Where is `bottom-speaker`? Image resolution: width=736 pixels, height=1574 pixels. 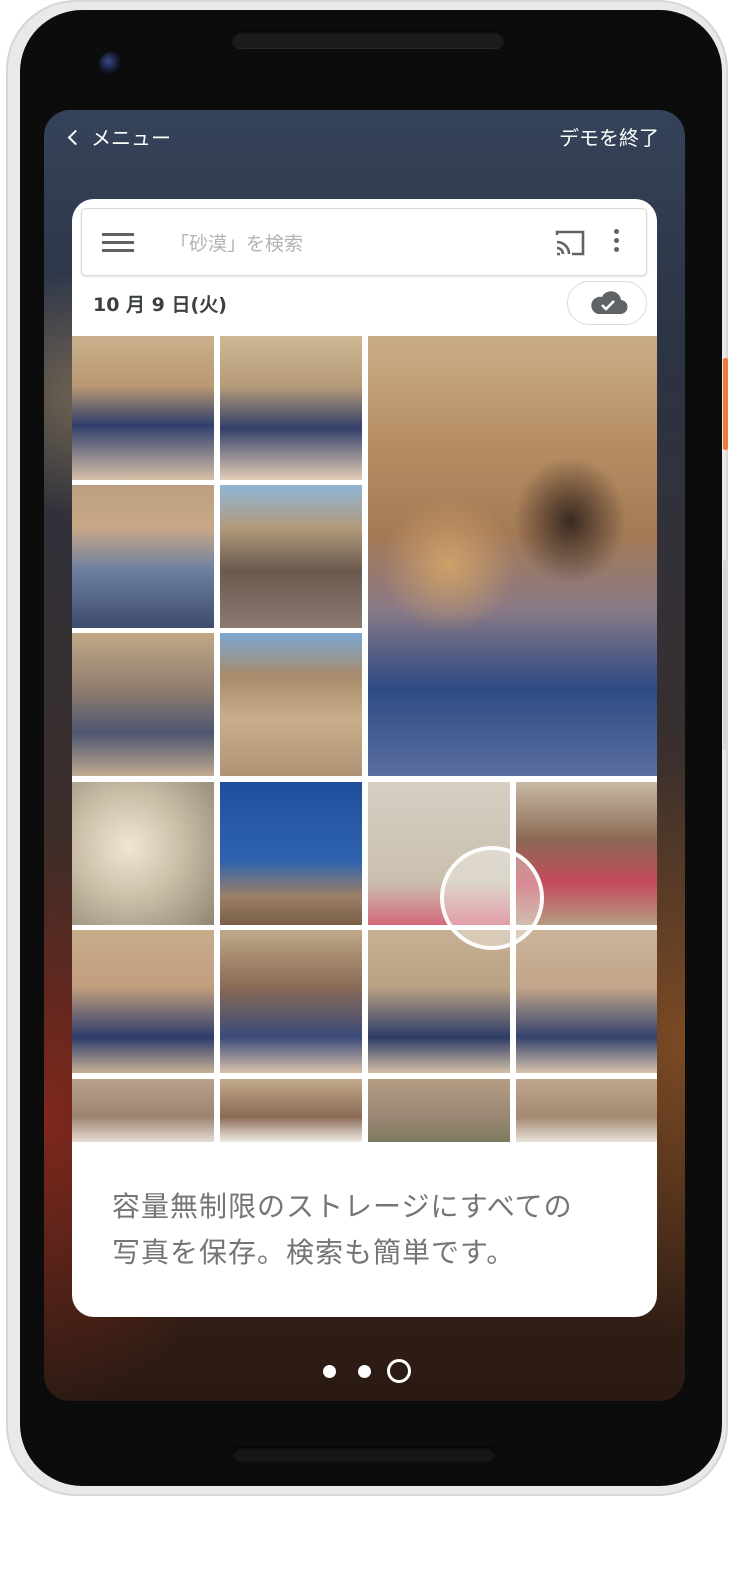 bottom-speaker is located at coordinates (364, 1454).